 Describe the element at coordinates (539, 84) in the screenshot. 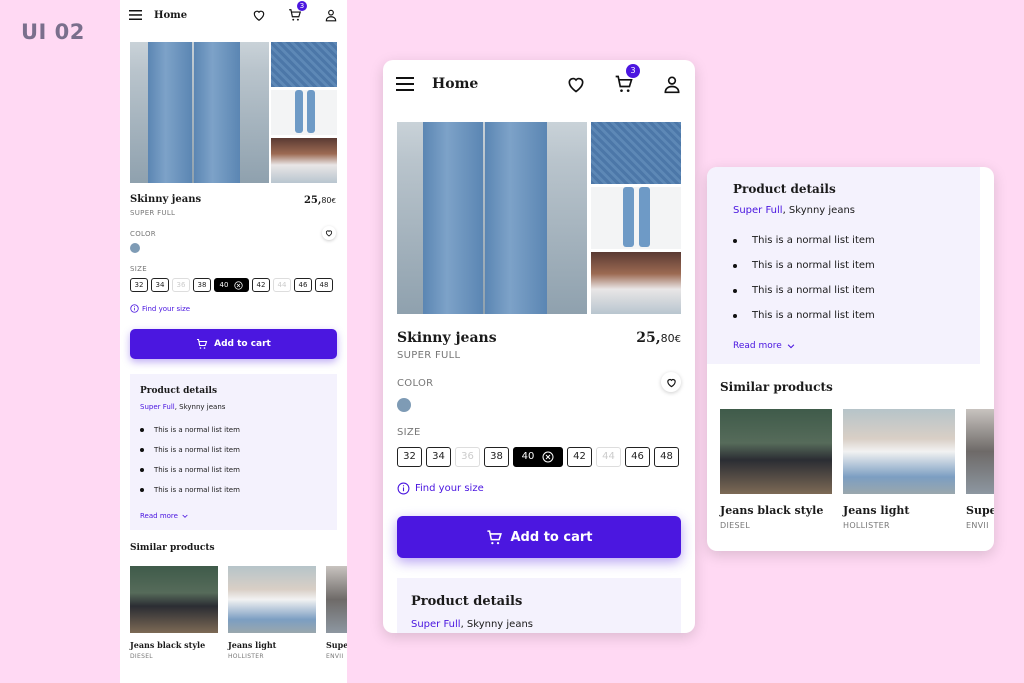

I see `header: Home 3` at that location.